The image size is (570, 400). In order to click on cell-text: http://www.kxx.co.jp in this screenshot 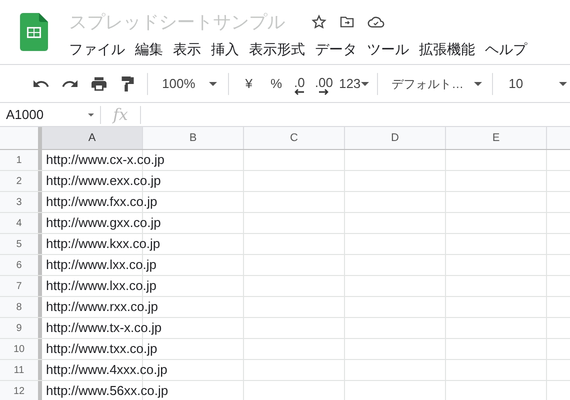, I will do `click(103, 244)`.